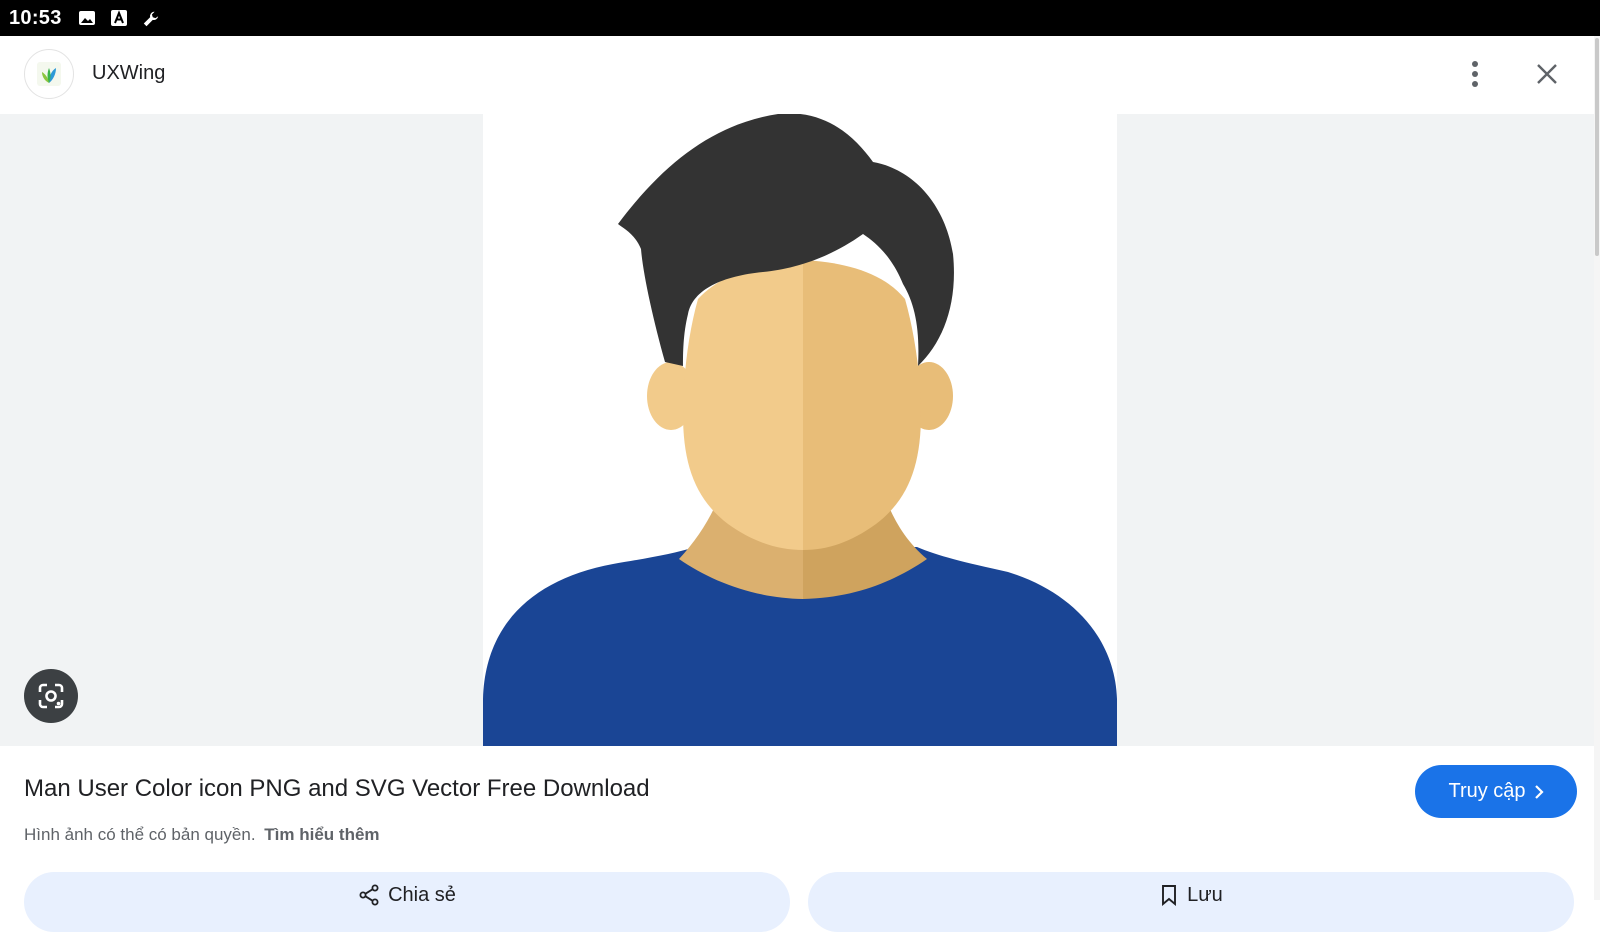  What do you see at coordinates (800, 75) in the screenshot?
I see `header: UXWing` at bounding box center [800, 75].